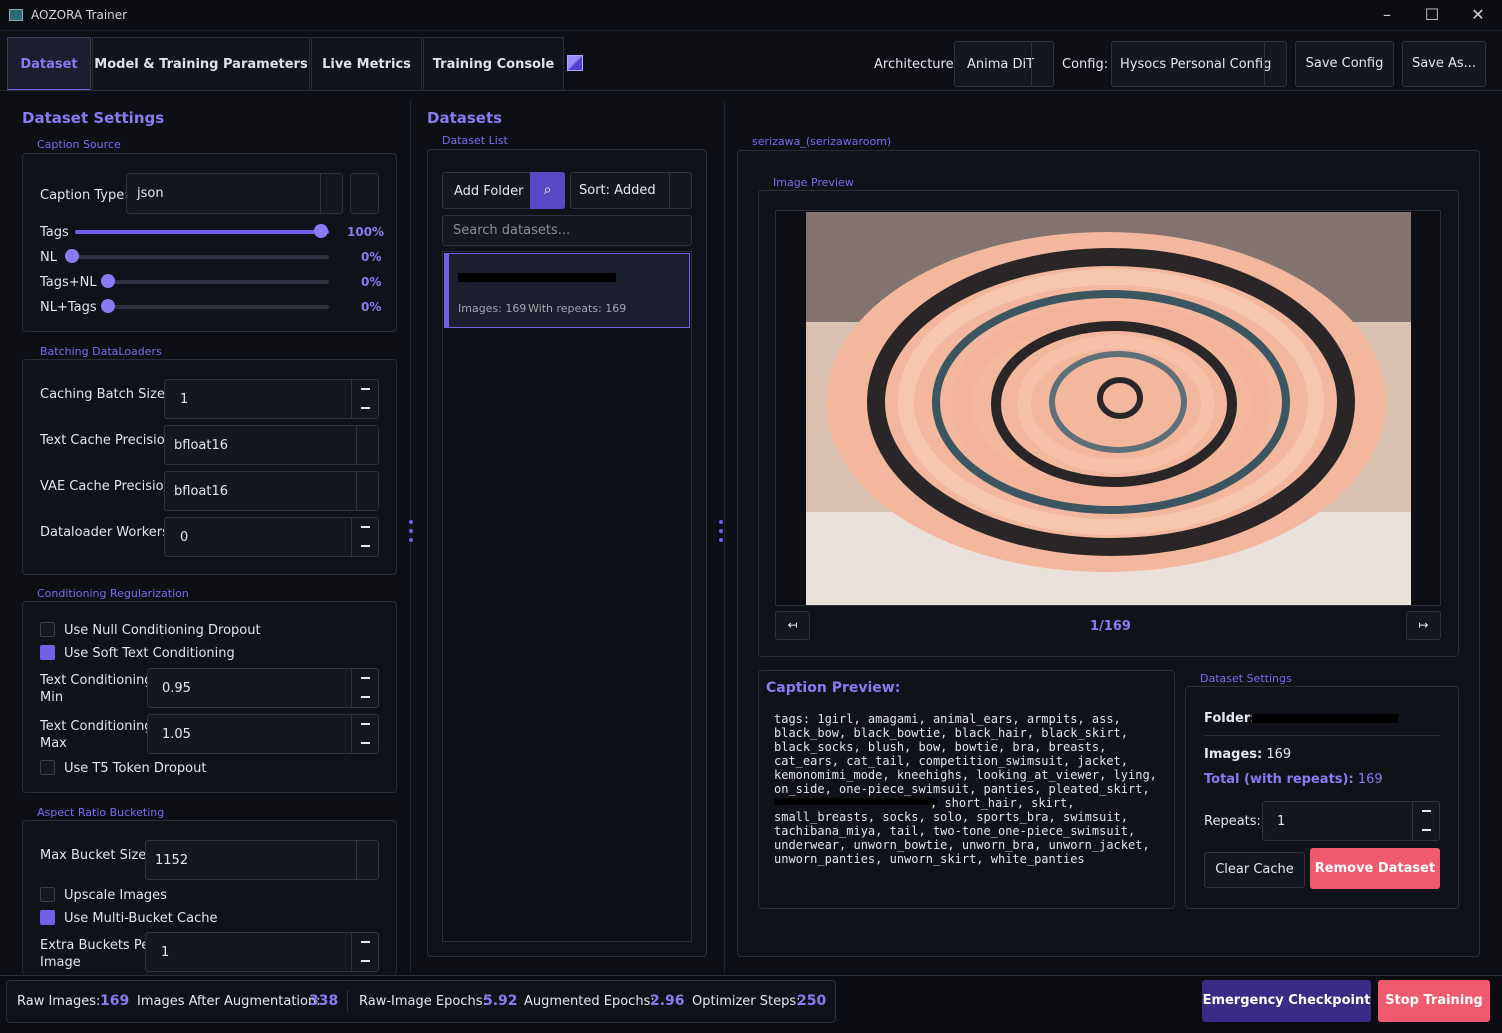  Describe the element at coordinates (1432, 15) in the screenshot. I see `maximize-icon: ☐` at that location.